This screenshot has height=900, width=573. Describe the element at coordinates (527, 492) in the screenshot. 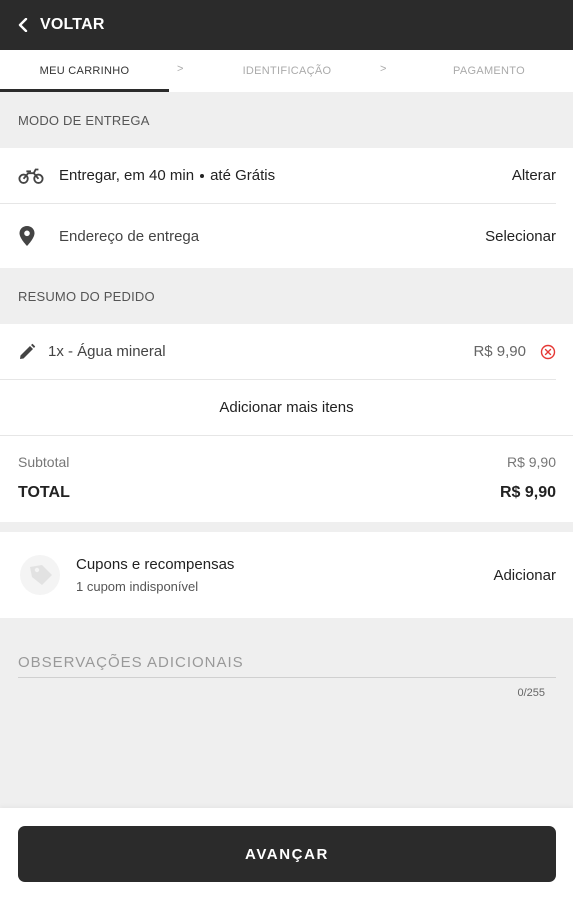

I see `total-value: R$ 9,90` at that location.